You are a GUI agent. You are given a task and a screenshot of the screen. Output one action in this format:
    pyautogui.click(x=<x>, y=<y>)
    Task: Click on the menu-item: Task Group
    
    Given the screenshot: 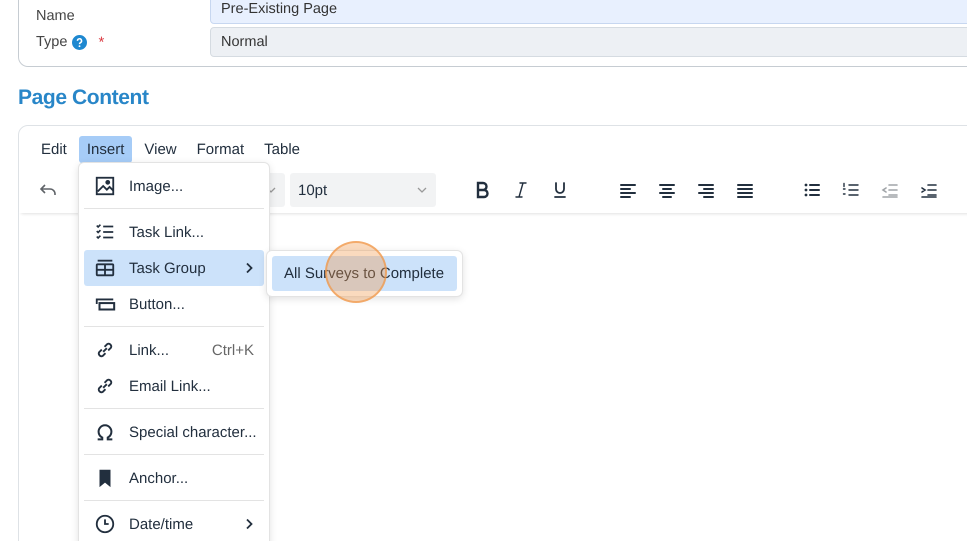 What is the action you would take?
    pyautogui.click(x=174, y=268)
    